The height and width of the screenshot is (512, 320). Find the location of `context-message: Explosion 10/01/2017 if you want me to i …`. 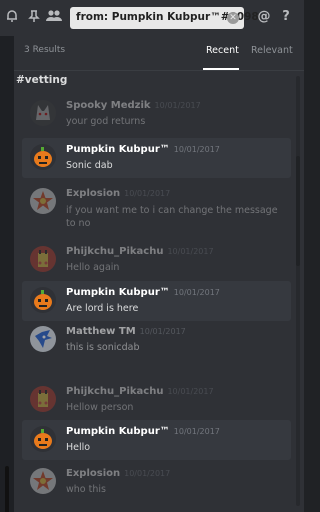

context-message: Explosion 10/01/2017 if you want me to i … is located at coordinates (156, 205).